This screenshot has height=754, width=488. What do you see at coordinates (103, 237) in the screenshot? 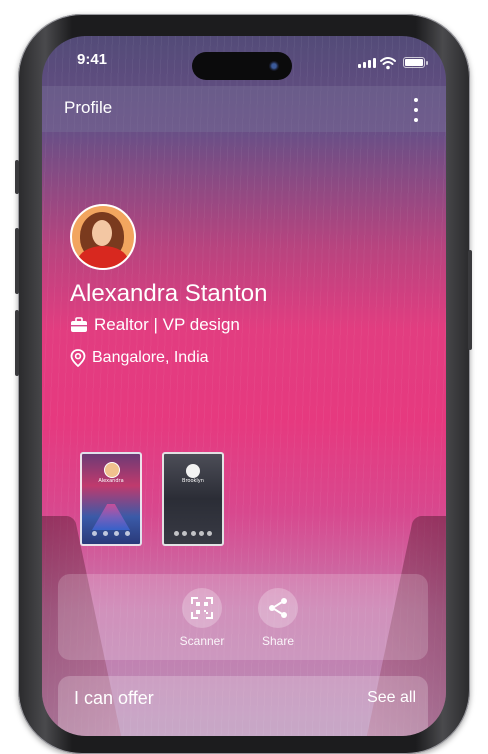
I see `avatar` at bounding box center [103, 237].